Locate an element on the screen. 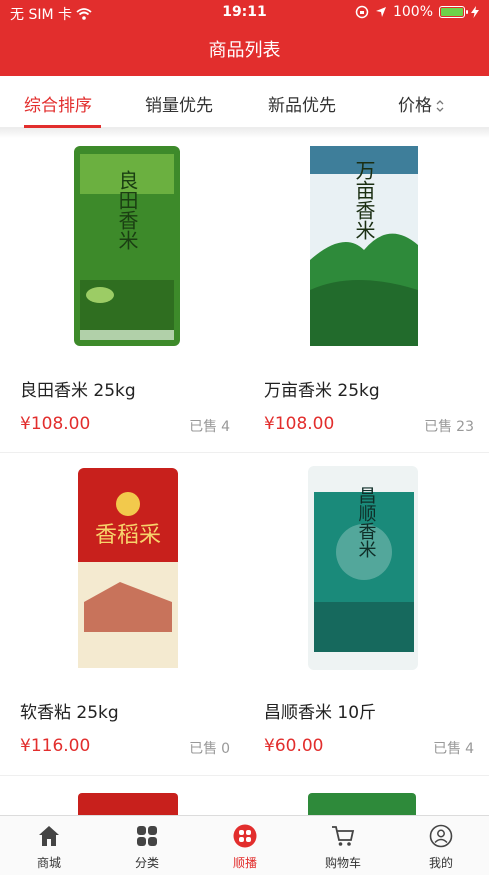  product-name: 软香粘 25kg is located at coordinates (69, 713).